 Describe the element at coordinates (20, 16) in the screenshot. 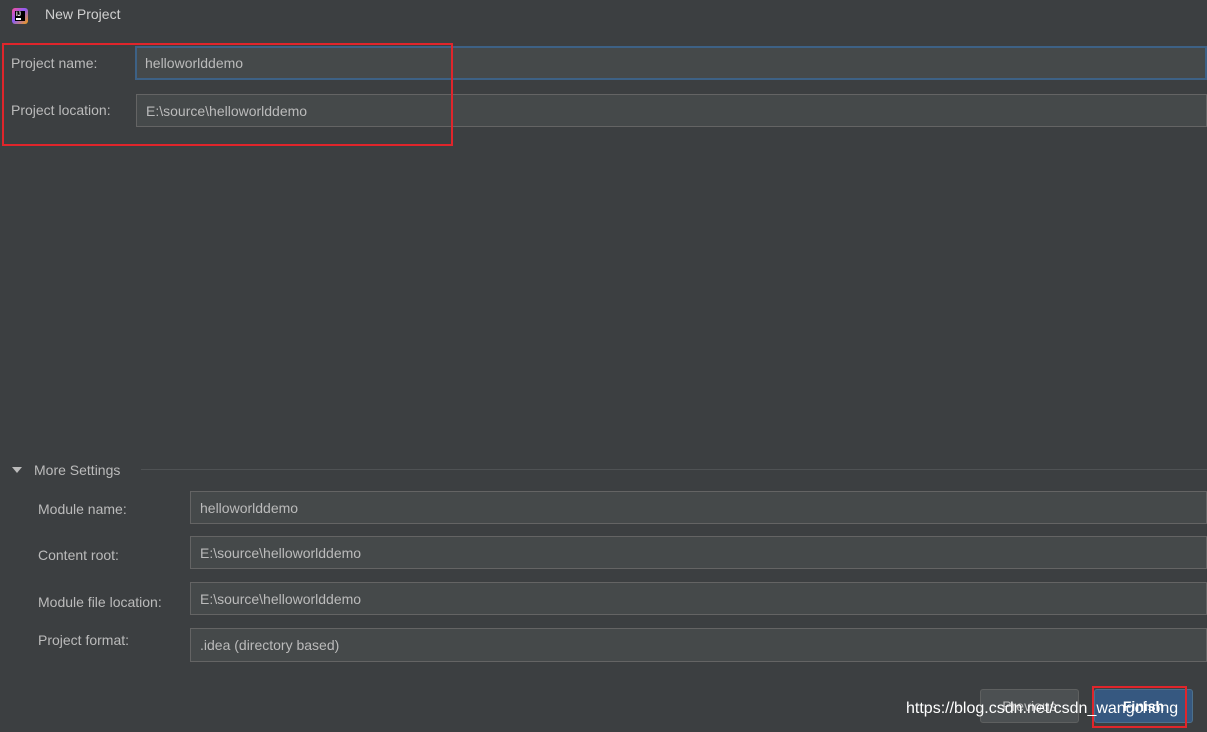

I see `intellij-idea-icon: IJ` at that location.